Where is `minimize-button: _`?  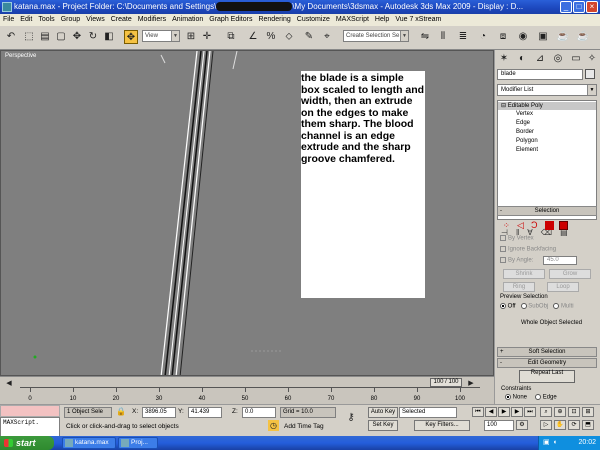 minimize-button: _ is located at coordinates (566, 7).